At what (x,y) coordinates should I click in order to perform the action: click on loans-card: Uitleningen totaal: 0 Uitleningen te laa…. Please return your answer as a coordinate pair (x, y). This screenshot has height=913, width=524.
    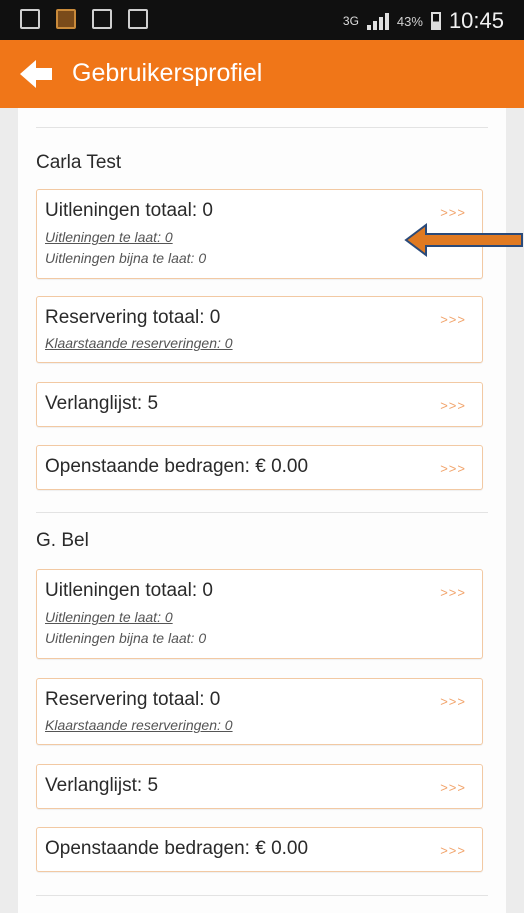
    Looking at the image, I should click on (259, 614).